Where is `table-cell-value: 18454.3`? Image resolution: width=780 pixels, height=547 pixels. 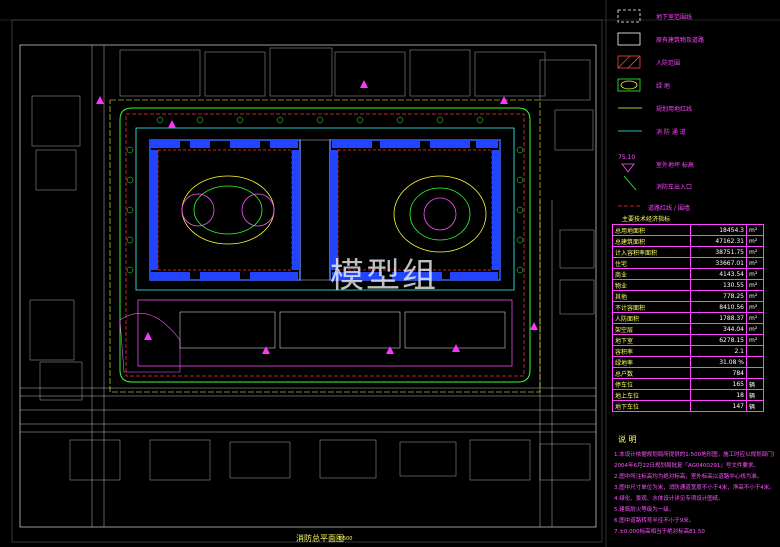
table-cell-value: 18454.3 is located at coordinates (718, 230).